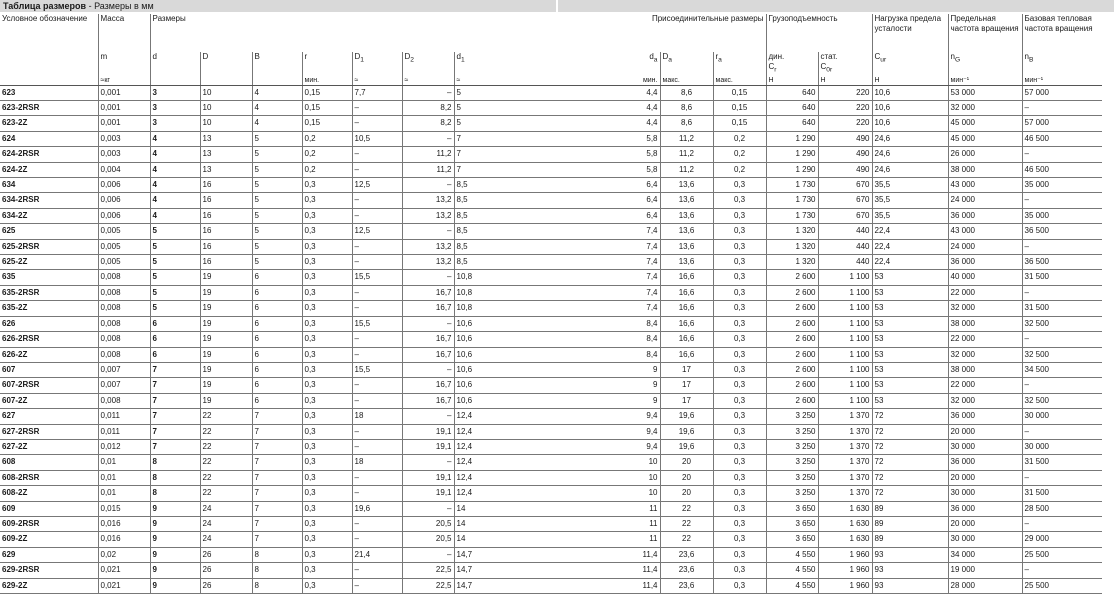  Describe the element at coordinates (686, 508) in the screenshot. I see `cell-Da: 22` at that location.